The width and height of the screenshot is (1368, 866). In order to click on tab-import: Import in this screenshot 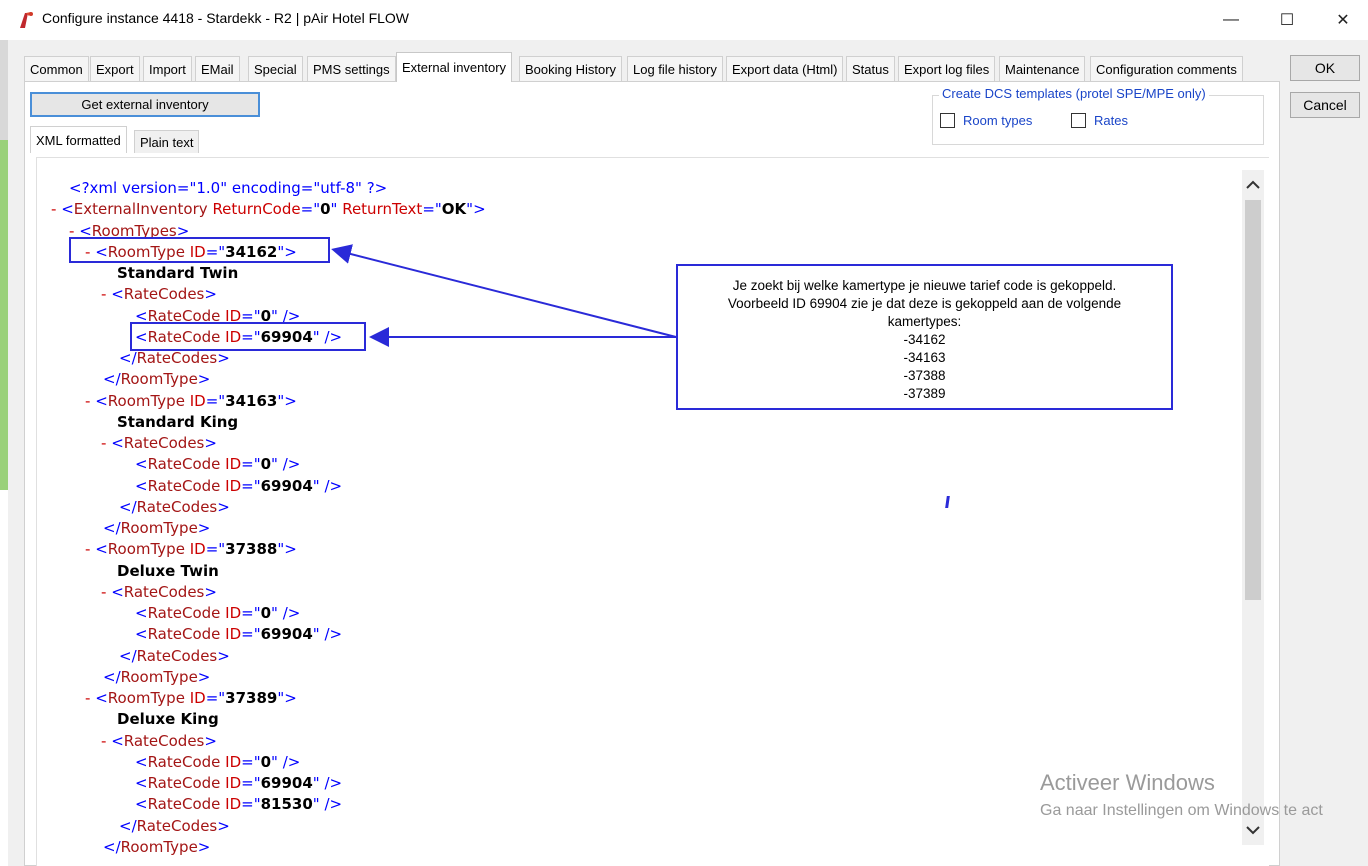, I will do `click(167, 68)`.